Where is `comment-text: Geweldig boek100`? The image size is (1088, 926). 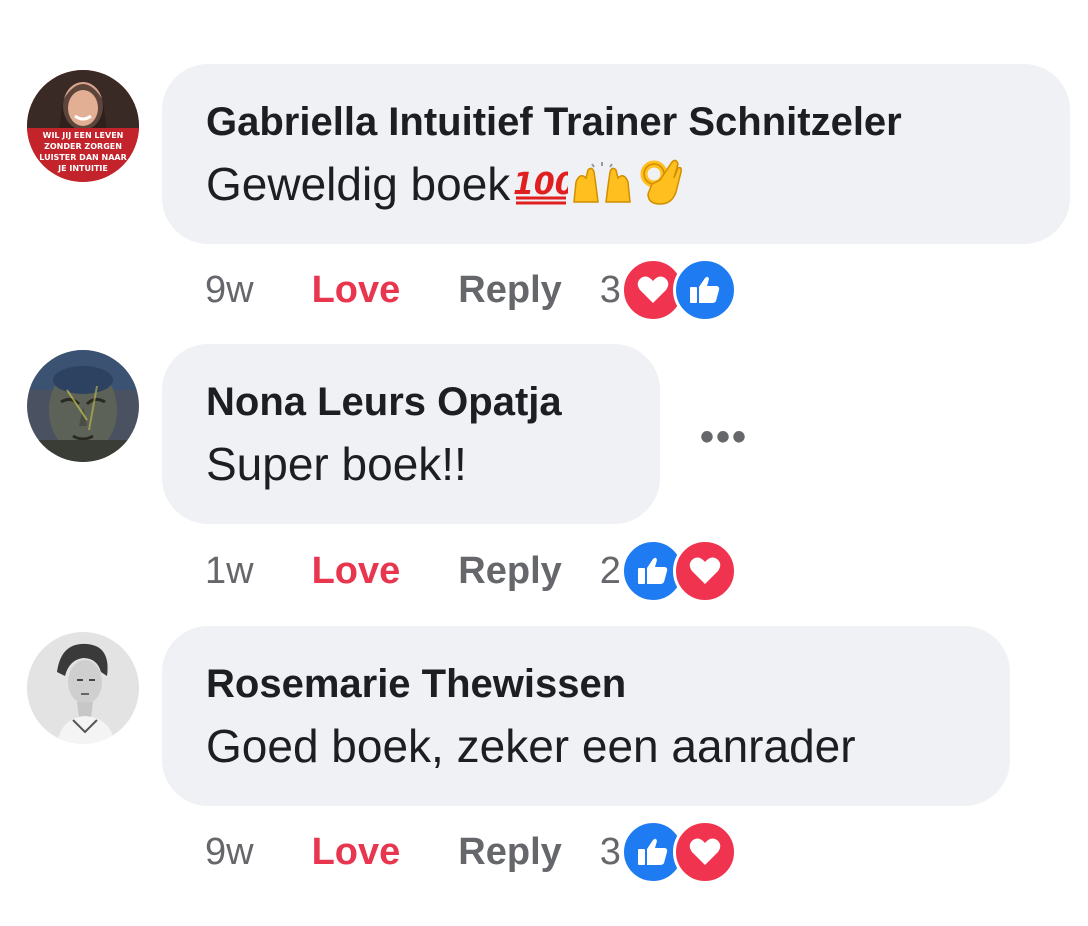
comment-text: Geweldig boek100 is located at coordinates (616, 187).